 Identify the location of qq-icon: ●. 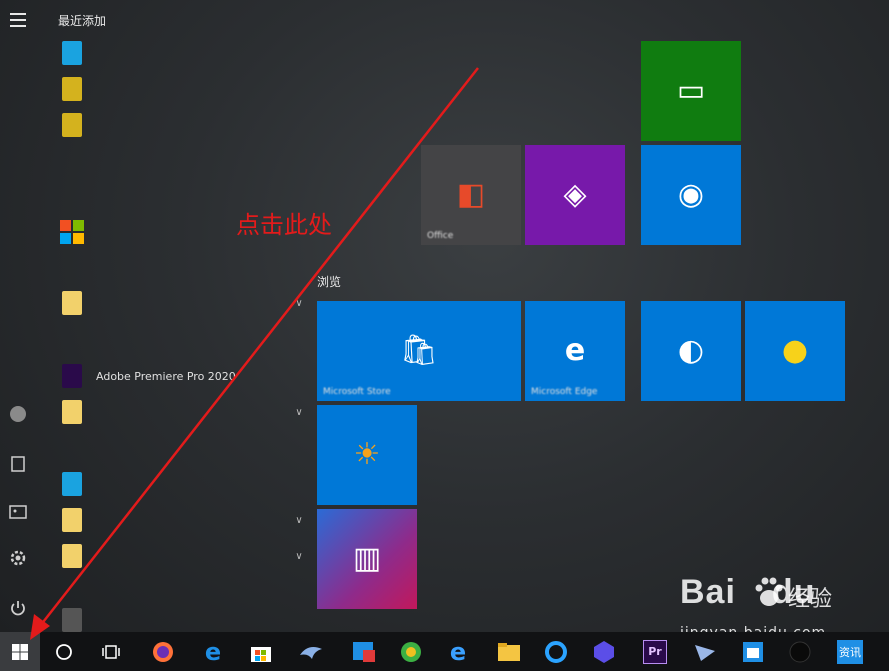
(795, 350).